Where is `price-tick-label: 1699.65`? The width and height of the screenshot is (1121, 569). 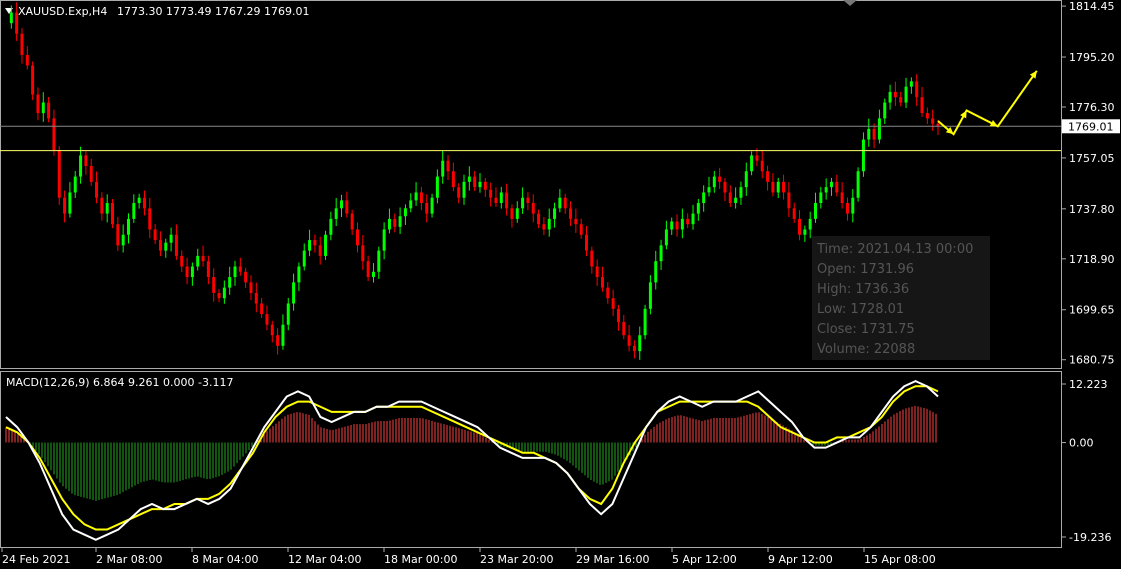 price-tick-label: 1699.65 is located at coordinates (1092, 310).